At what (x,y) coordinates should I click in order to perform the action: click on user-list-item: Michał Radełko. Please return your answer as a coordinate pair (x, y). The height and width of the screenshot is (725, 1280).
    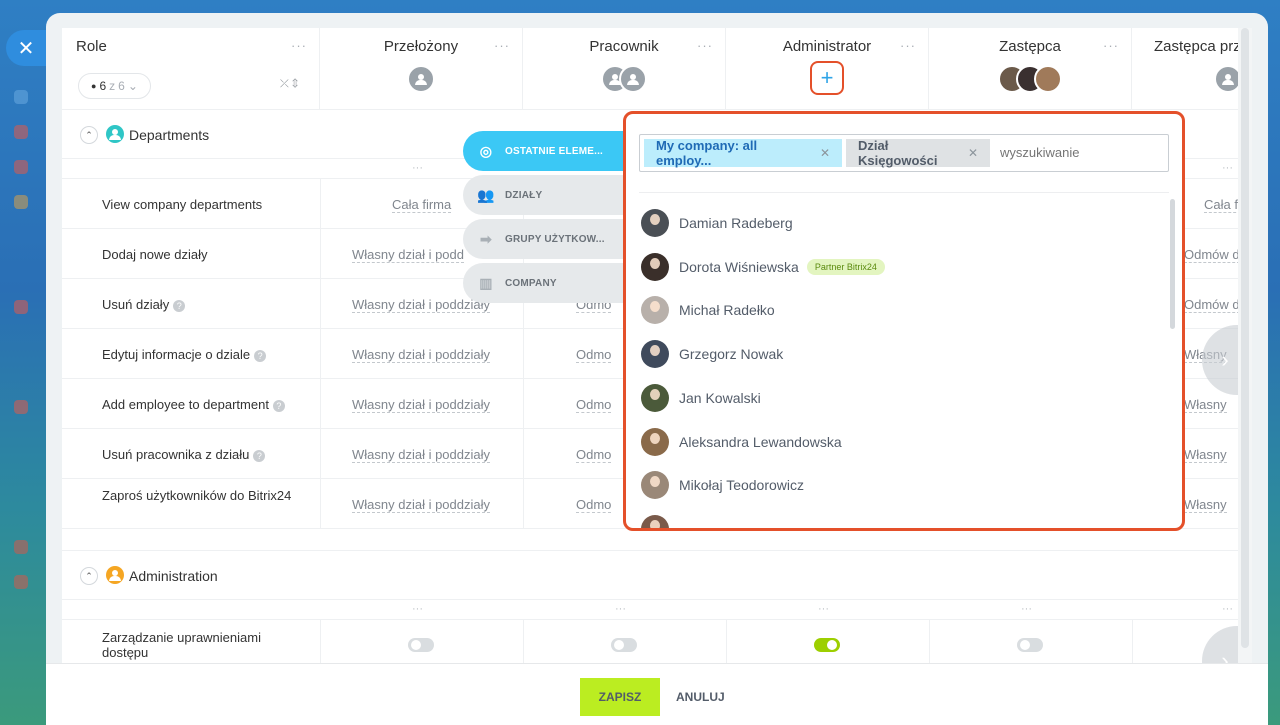
    Looking at the image, I should click on (708, 310).